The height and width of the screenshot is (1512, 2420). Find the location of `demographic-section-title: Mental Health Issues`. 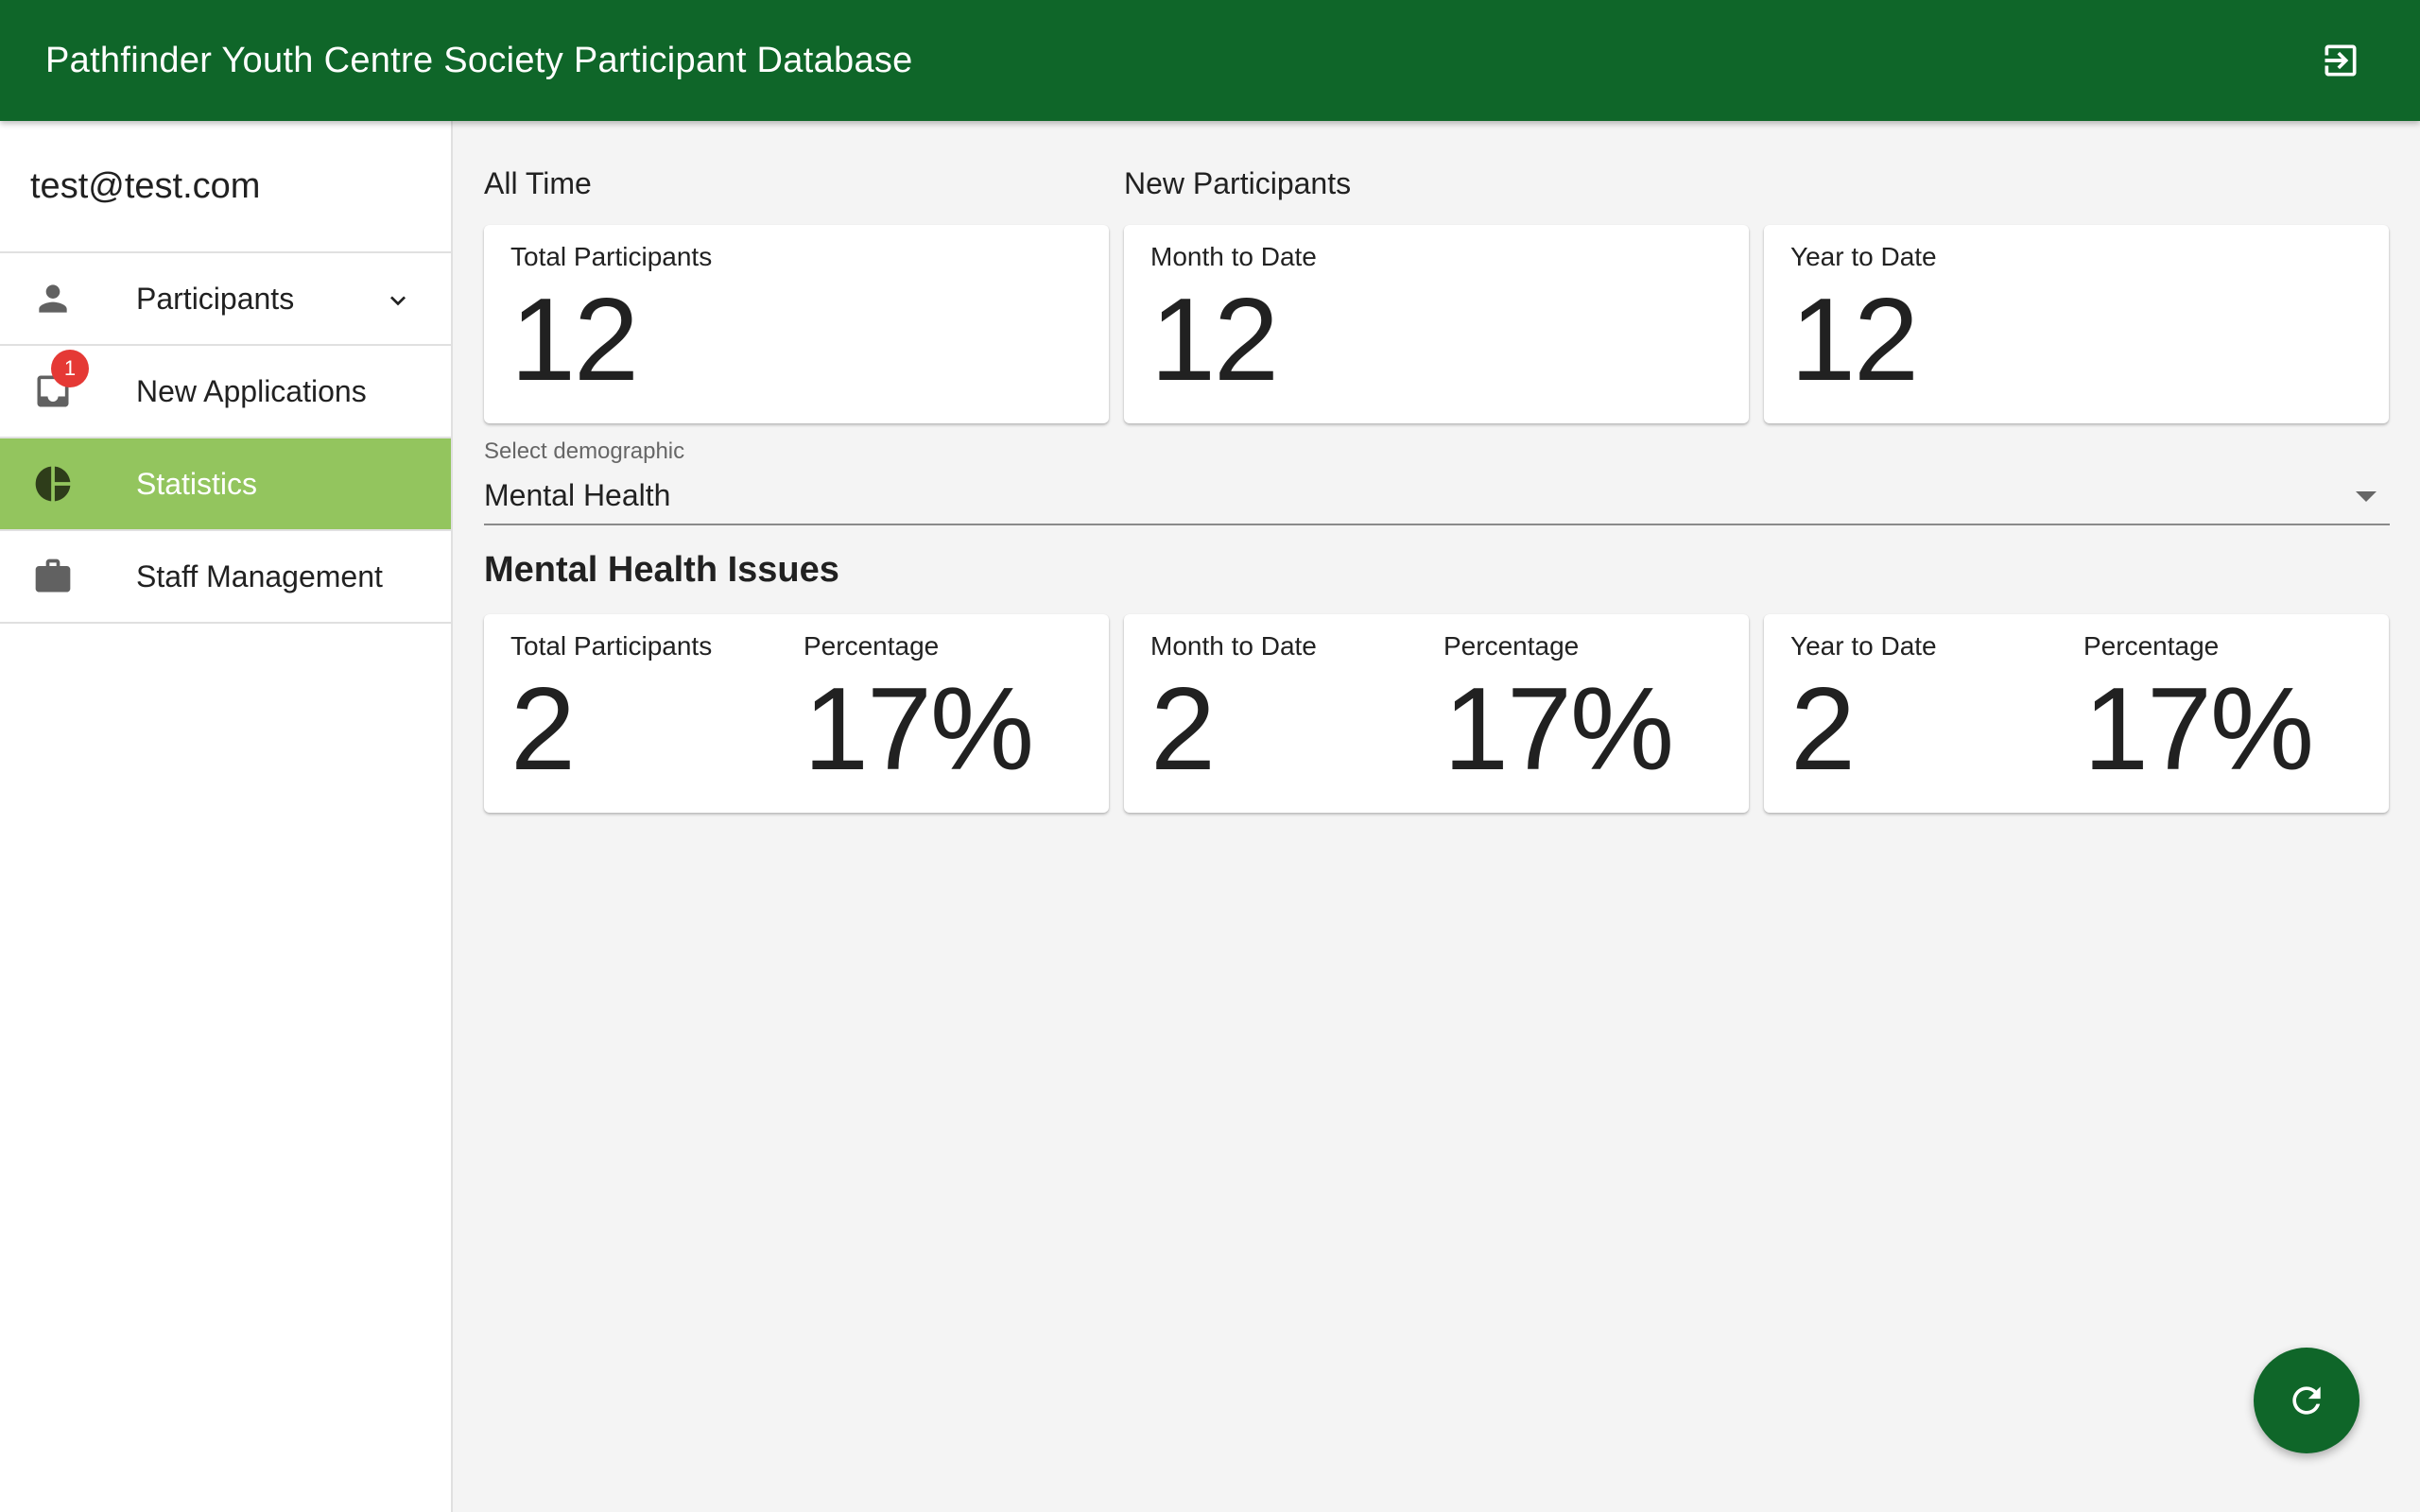

demographic-section-title: Mental Health Issues is located at coordinates (661, 570).